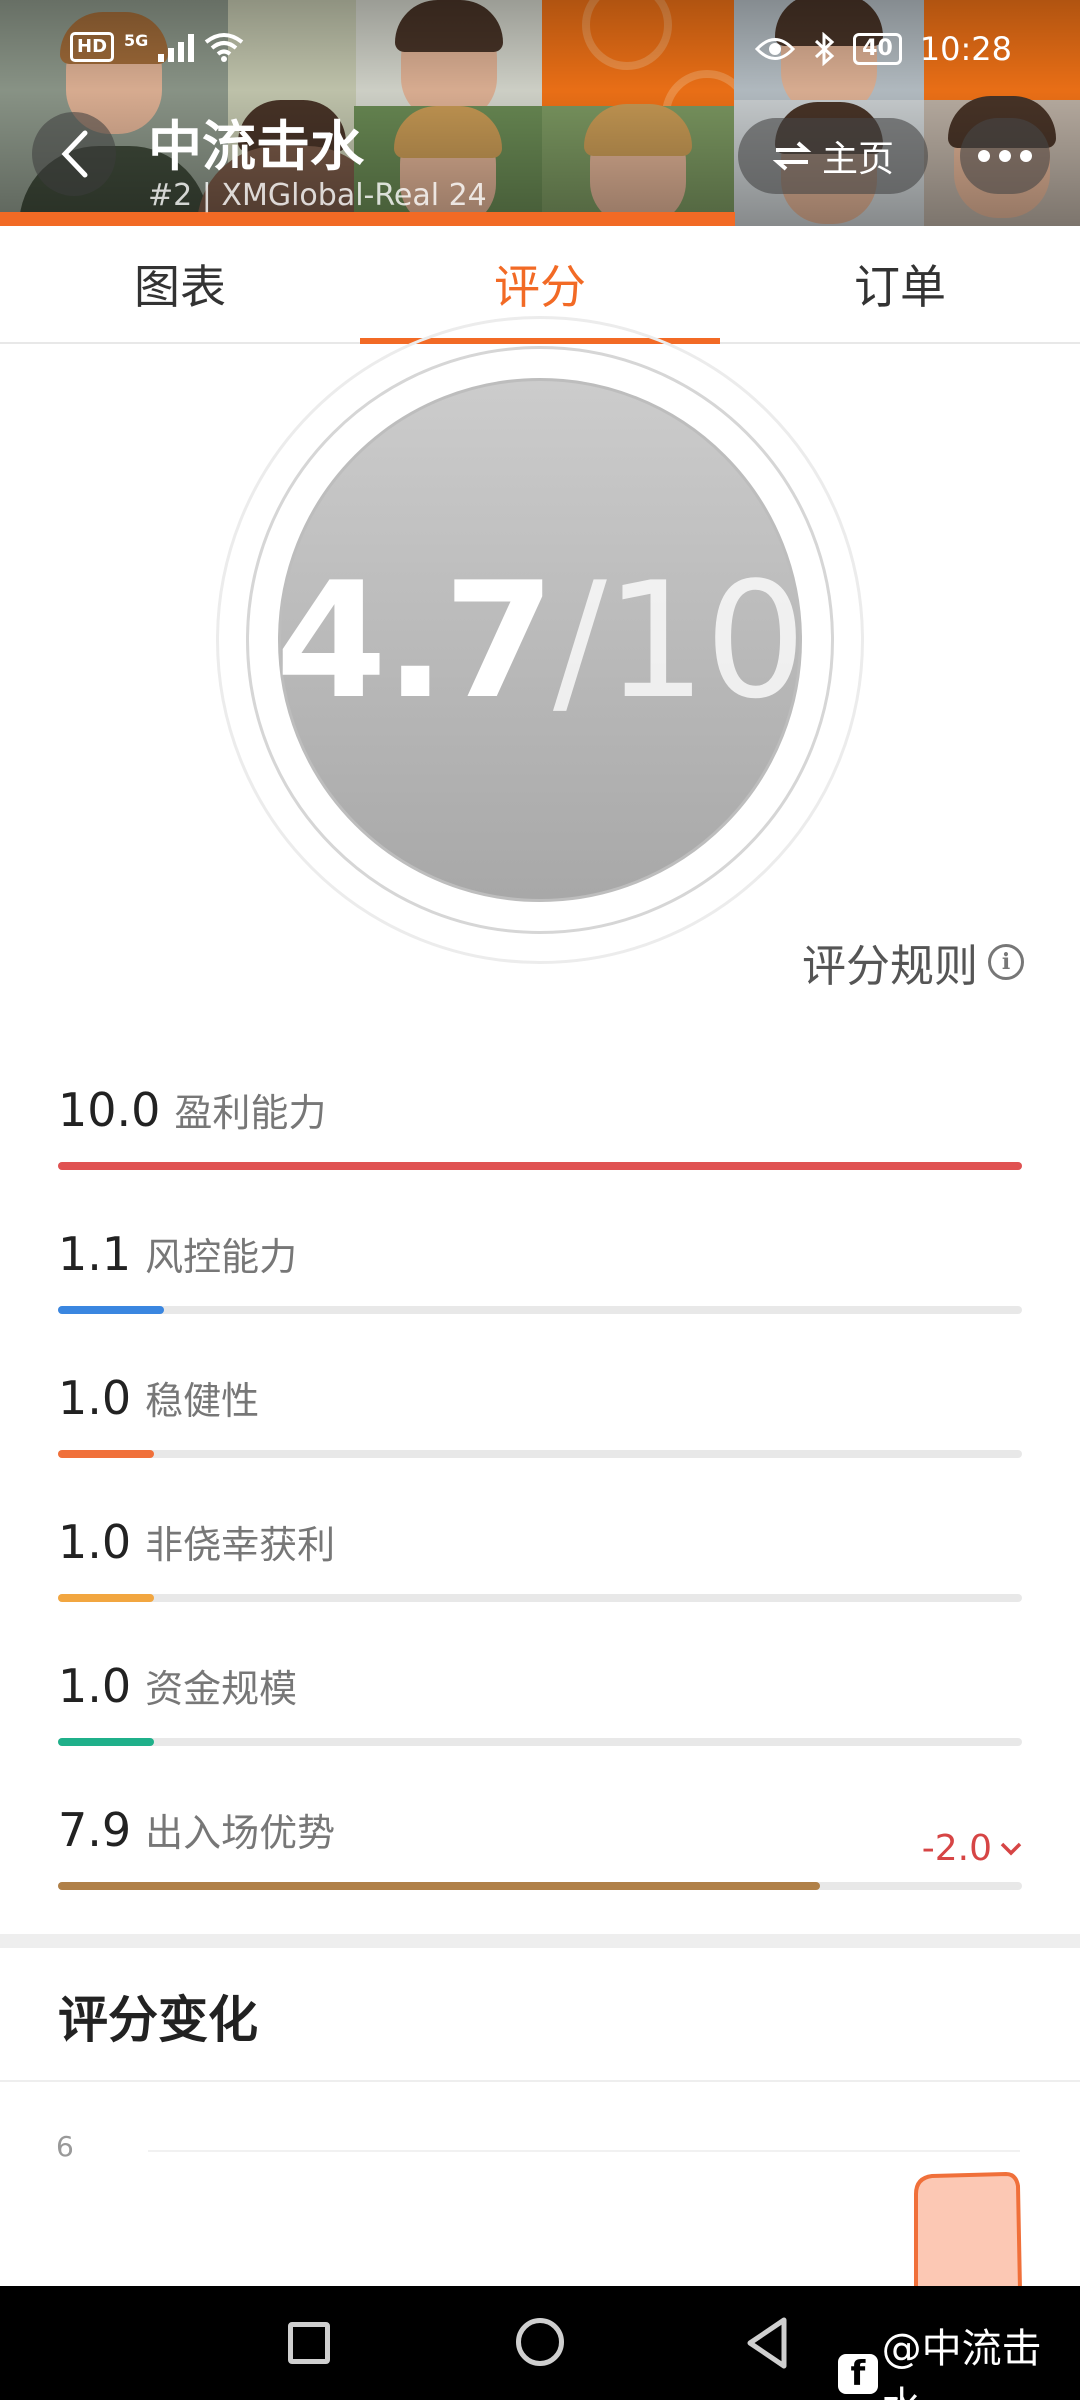 This screenshot has height=2400, width=1080. I want to click on chevron-down-icon, so click(1011, 1848).